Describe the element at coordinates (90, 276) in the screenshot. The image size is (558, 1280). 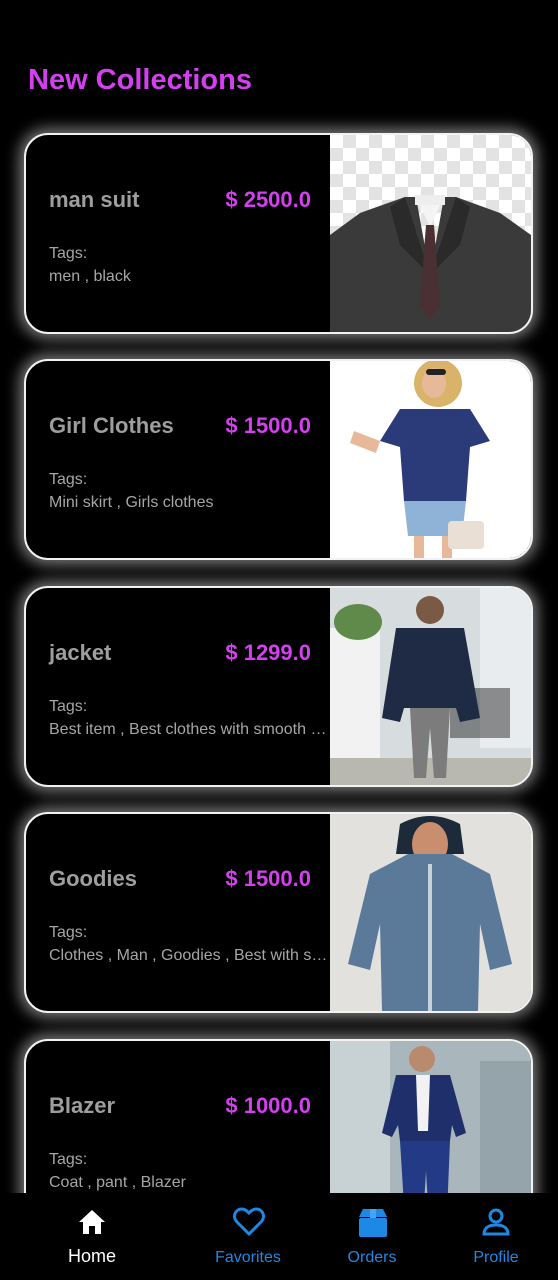
I see `product-tags: men , black` at that location.